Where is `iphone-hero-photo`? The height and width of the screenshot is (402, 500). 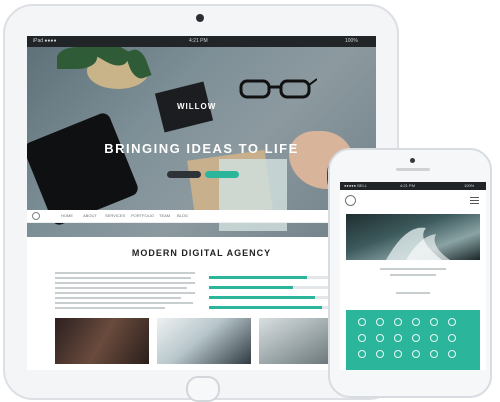
iphone-hero-photo is located at coordinates (413, 237).